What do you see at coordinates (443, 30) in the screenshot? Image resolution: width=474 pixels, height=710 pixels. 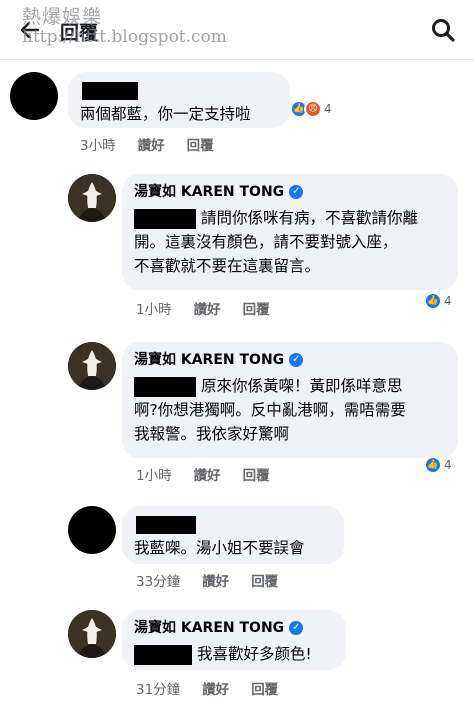 I see `search-icon` at bounding box center [443, 30].